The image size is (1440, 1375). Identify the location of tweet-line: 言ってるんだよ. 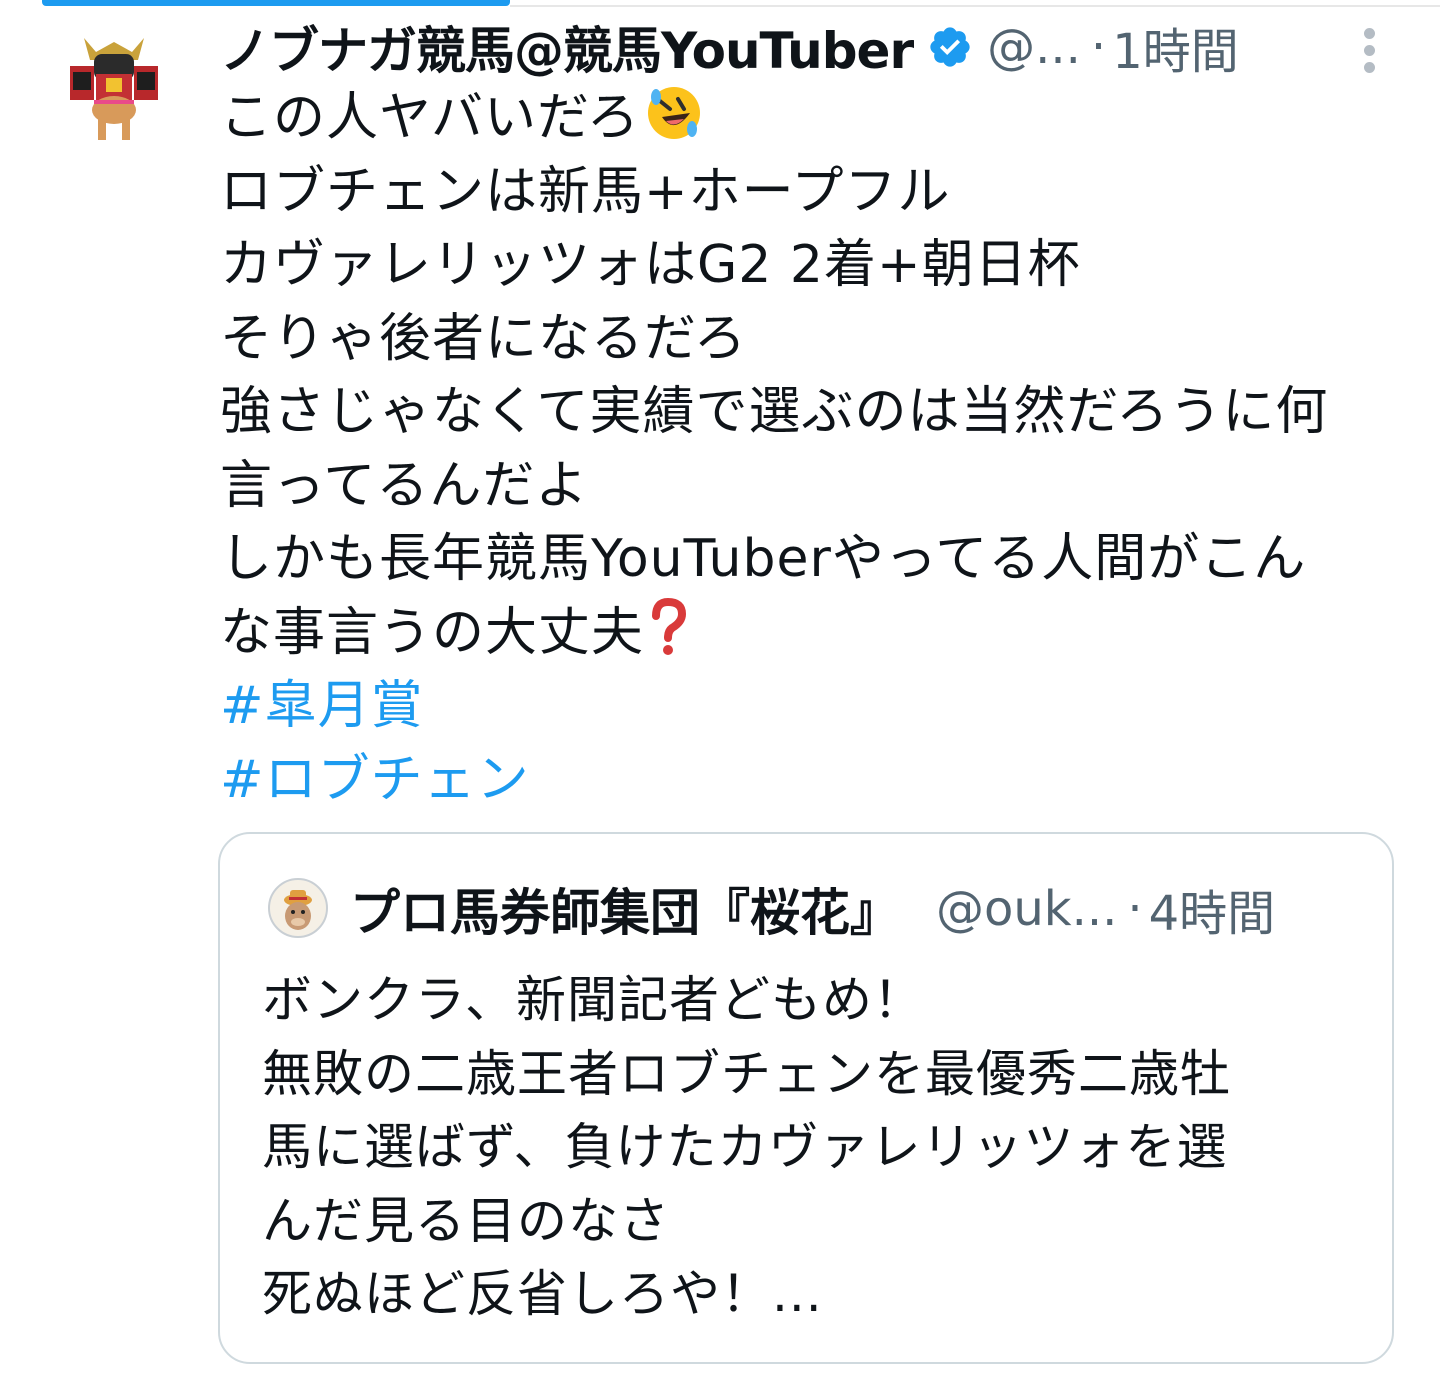
(404, 485).